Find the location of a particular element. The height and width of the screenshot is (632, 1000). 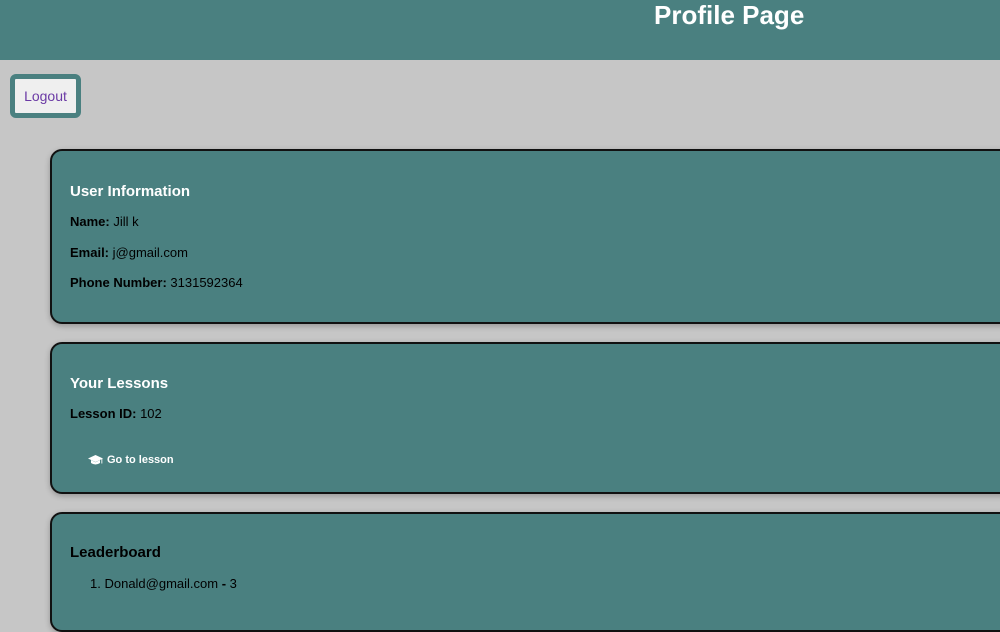

lesson-id-row: Lesson ID: 102 is located at coordinates (116, 413).